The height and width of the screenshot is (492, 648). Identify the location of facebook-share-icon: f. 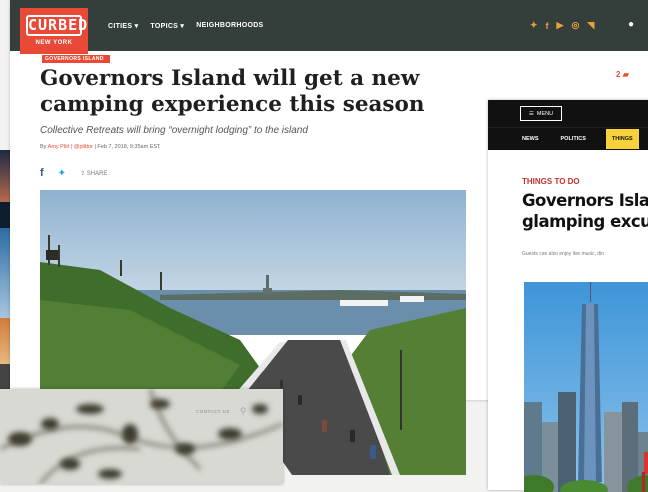
(42, 173).